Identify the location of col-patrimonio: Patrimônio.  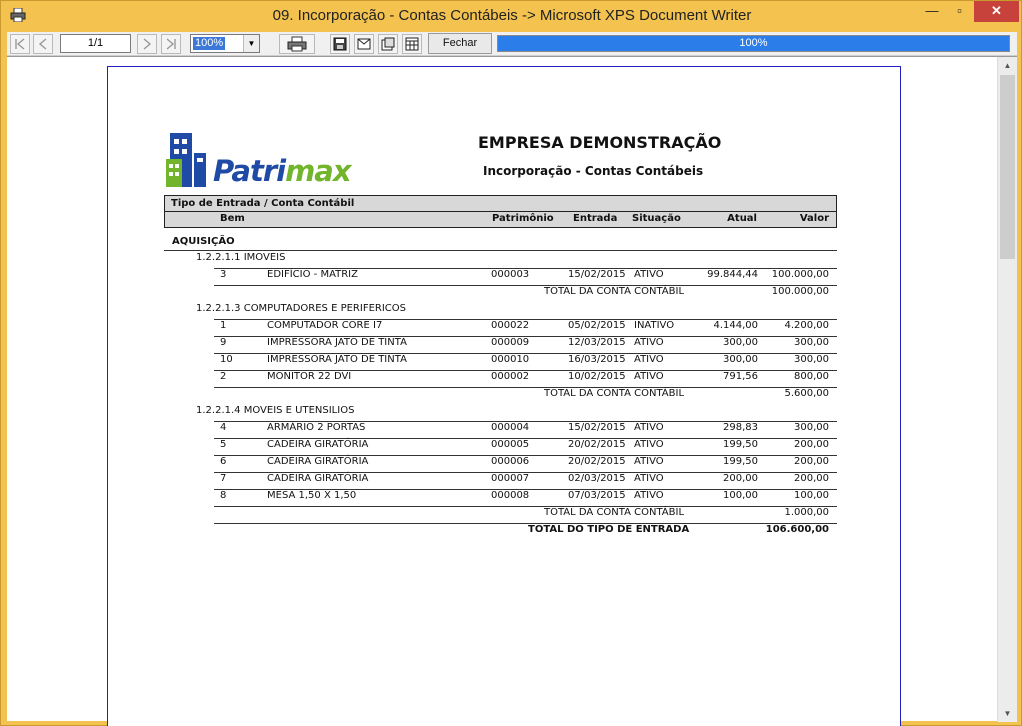
(523, 218).